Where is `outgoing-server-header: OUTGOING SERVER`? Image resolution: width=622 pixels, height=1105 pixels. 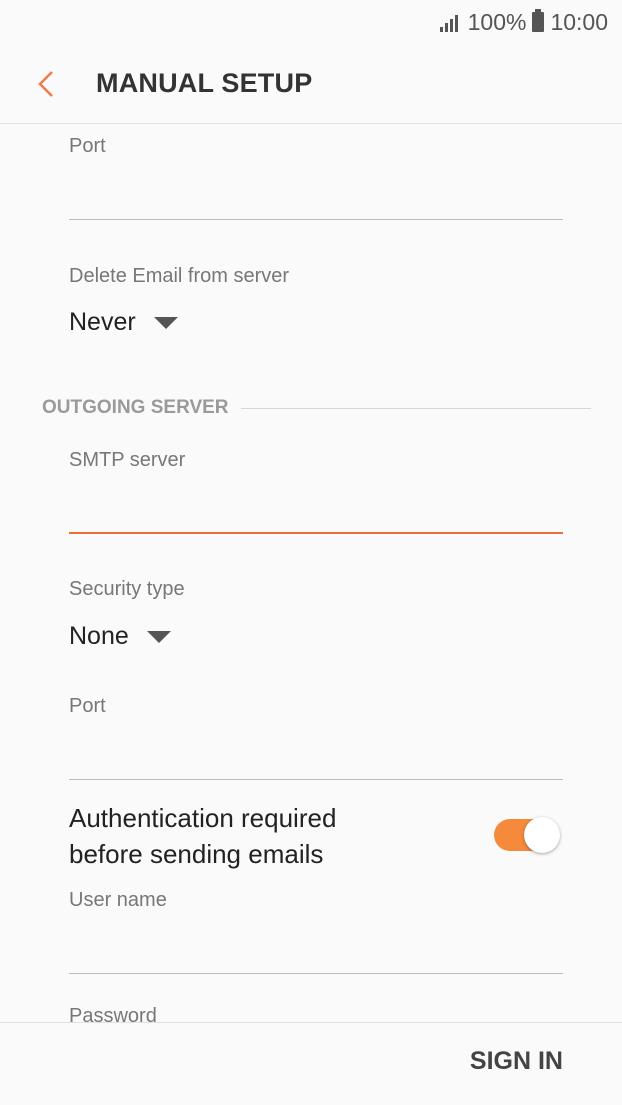 outgoing-server-header: OUTGOING SERVER is located at coordinates (316, 408).